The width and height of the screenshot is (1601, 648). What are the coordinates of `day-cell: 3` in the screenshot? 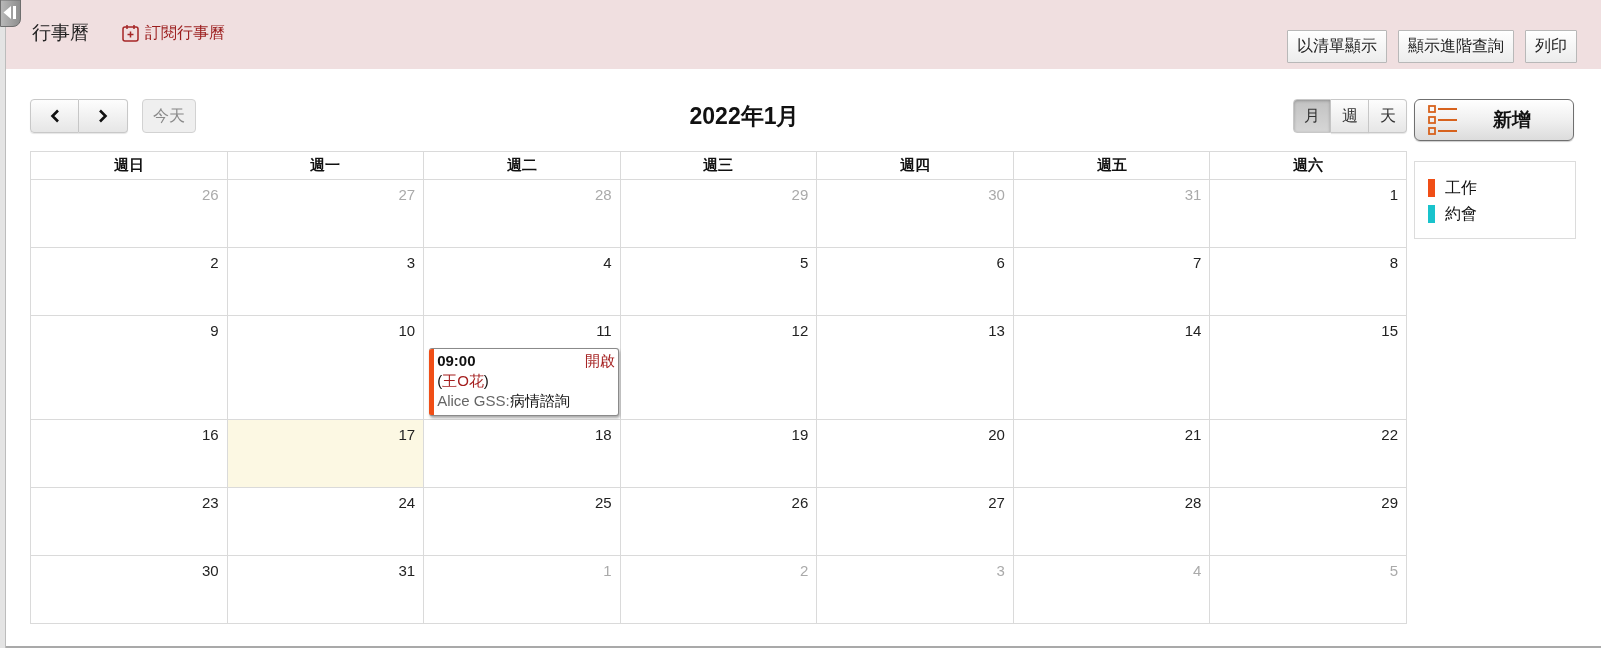 It's located at (326, 282).